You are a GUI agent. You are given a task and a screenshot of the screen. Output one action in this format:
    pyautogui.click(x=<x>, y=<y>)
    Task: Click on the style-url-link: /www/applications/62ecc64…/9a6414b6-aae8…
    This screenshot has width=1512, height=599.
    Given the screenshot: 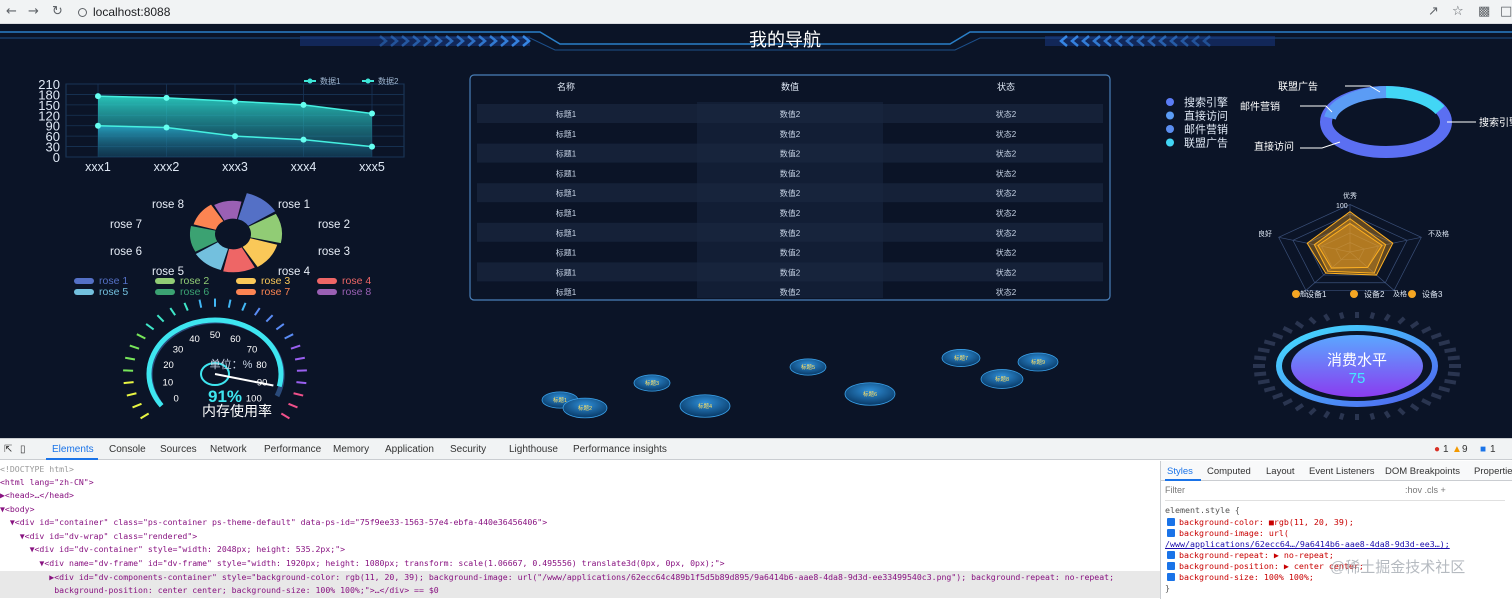 What is the action you would take?
    pyautogui.click(x=1307, y=544)
    